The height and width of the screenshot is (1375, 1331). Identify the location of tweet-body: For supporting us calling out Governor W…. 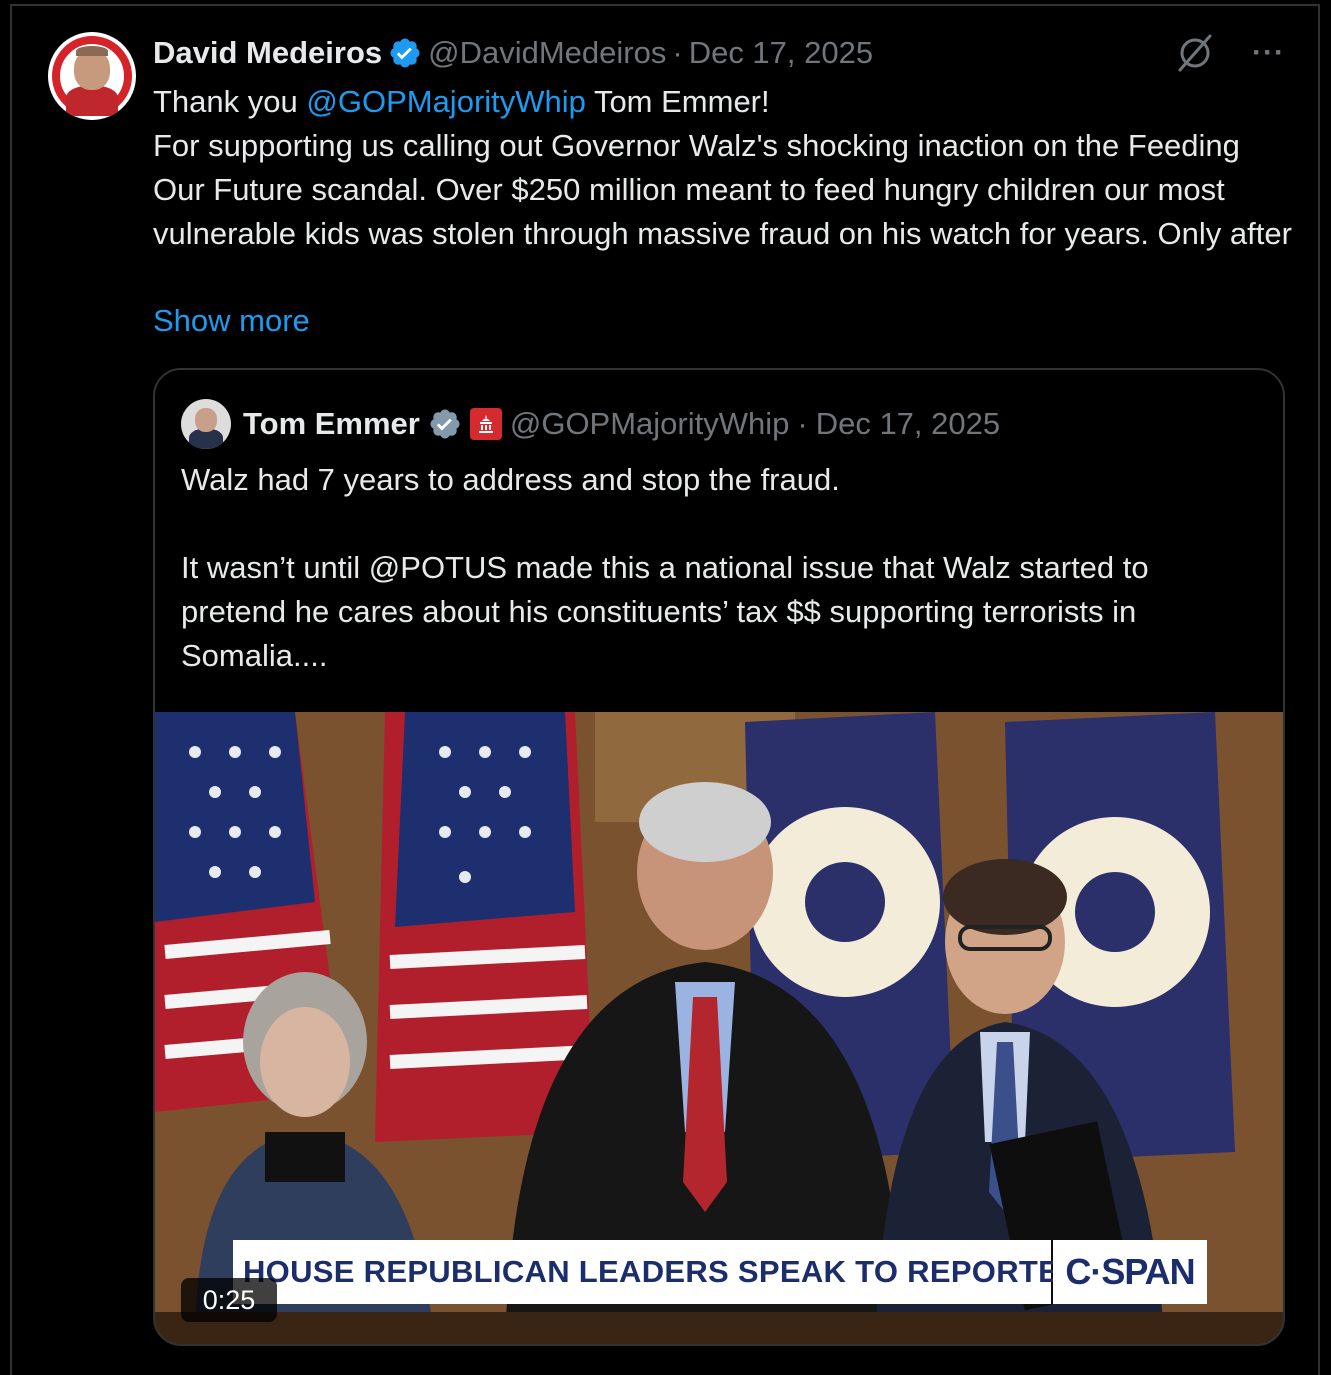
(722, 189).